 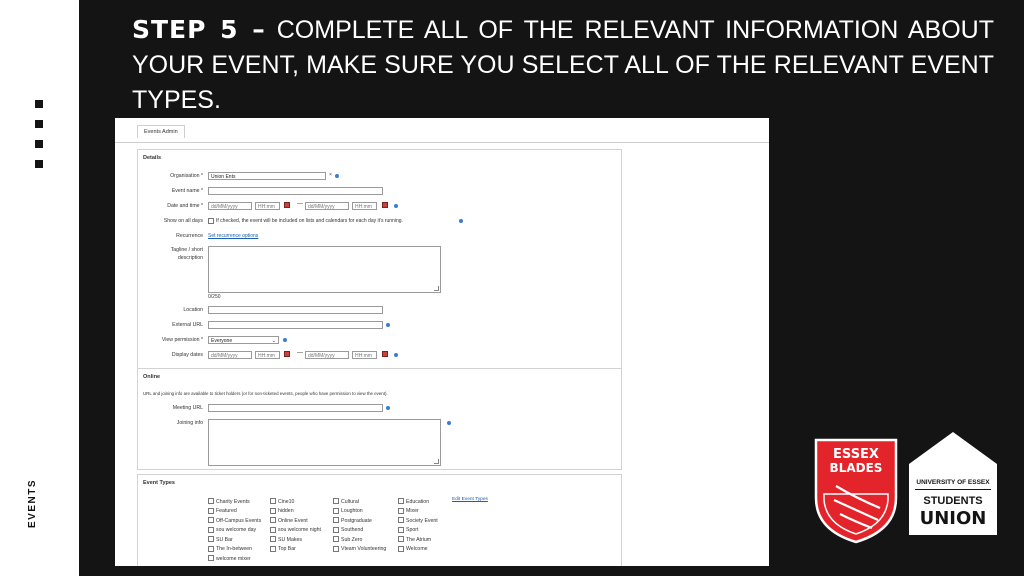 What do you see at coordinates (211, 221) in the screenshot?
I see `show-all-days-checkbox` at bounding box center [211, 221].